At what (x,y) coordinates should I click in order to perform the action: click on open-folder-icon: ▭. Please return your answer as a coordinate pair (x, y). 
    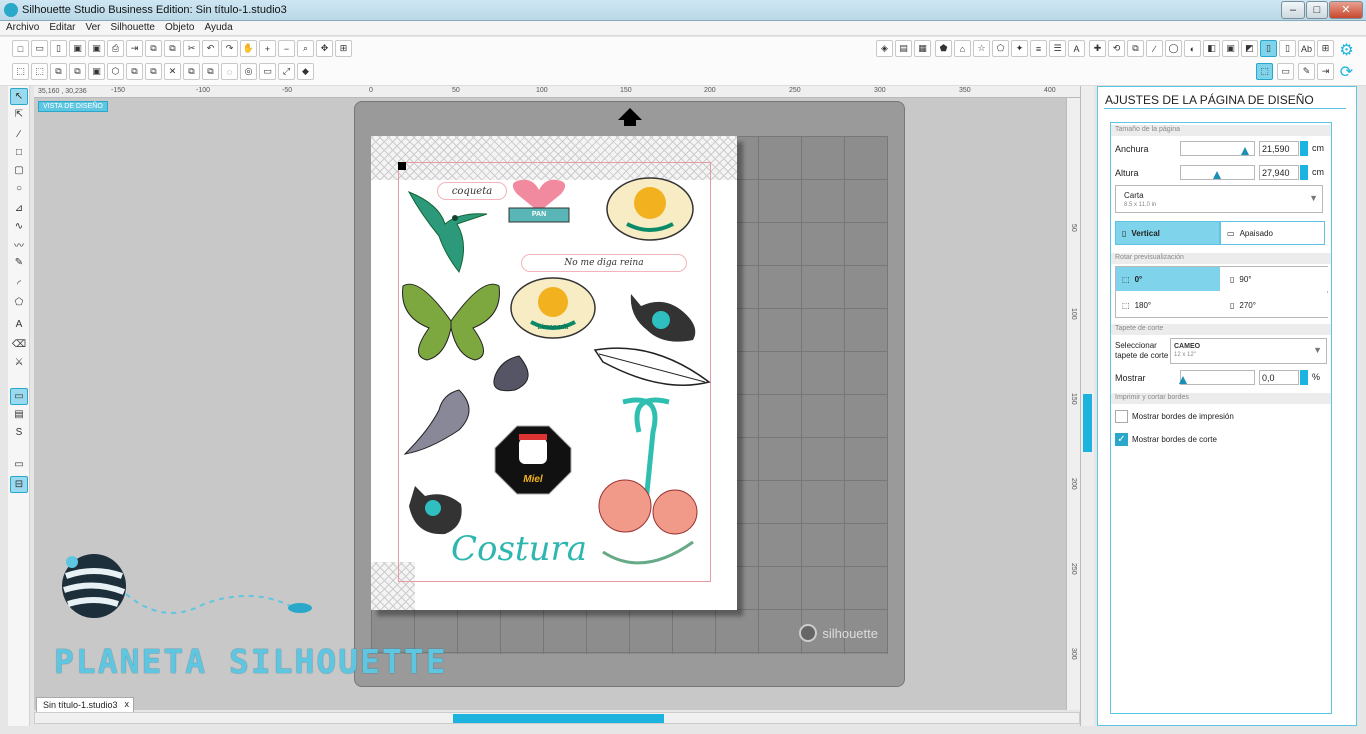
    Looking at the image, I should click on (39, 48).